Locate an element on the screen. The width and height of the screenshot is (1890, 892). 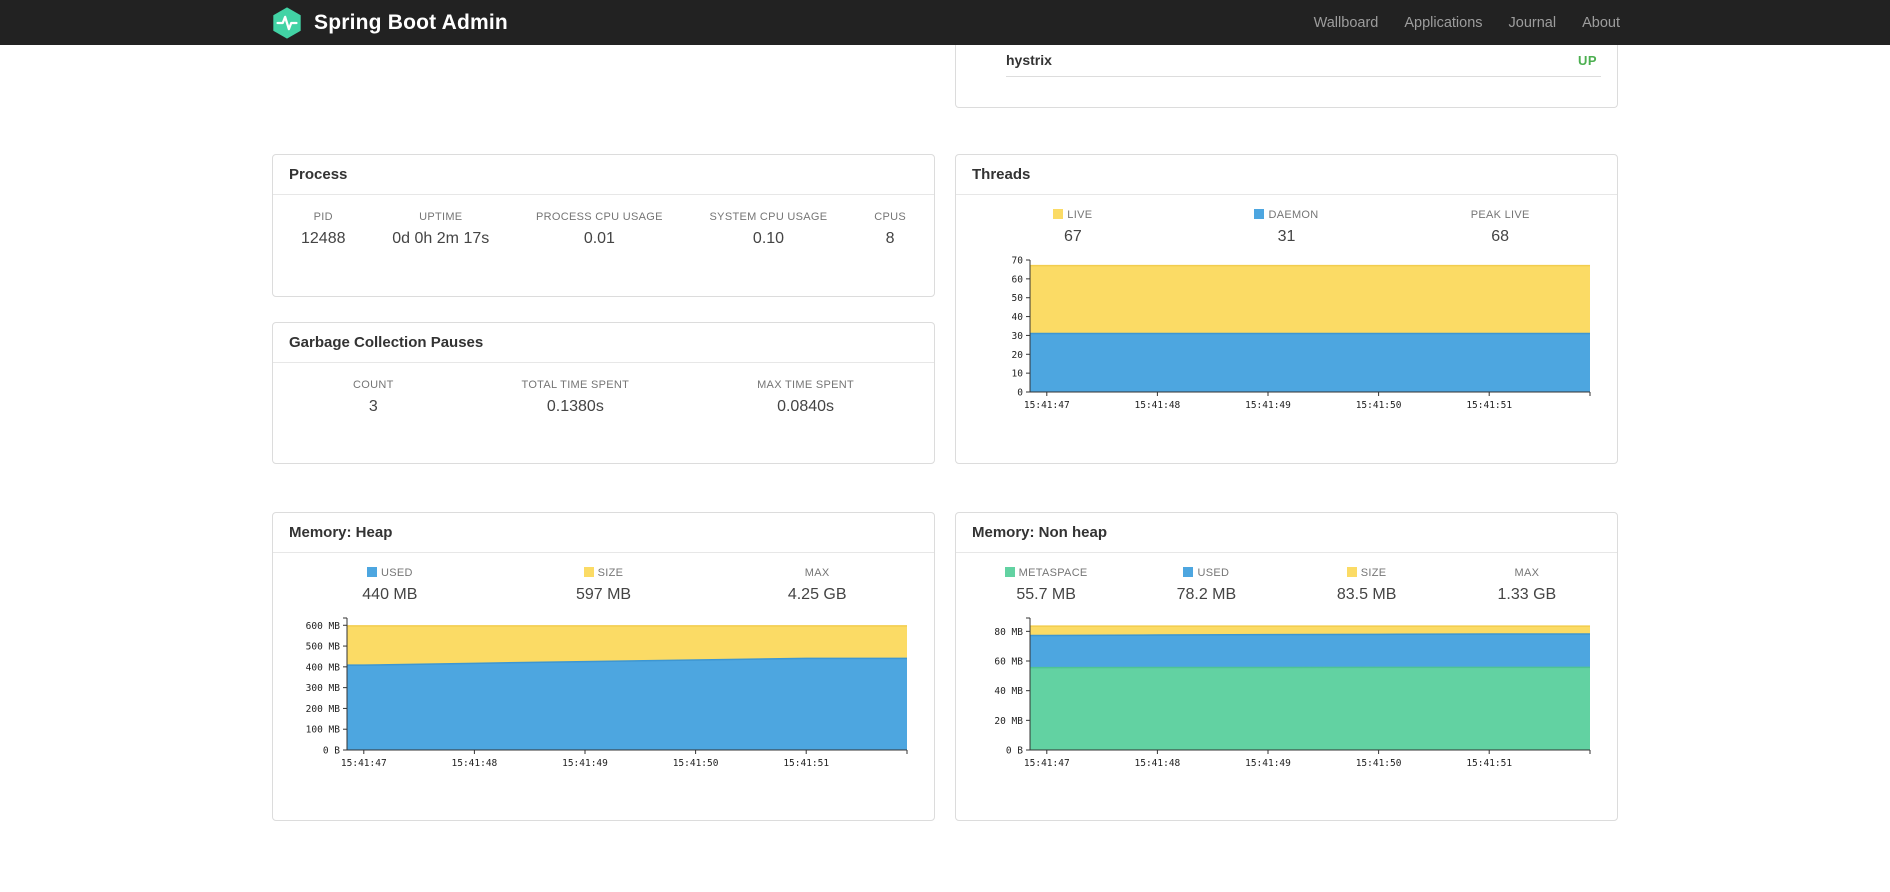
heap-legend: USED 440 MB SIZE 597 MB MAX 4.25 GB is located at coordinates (603, 581).